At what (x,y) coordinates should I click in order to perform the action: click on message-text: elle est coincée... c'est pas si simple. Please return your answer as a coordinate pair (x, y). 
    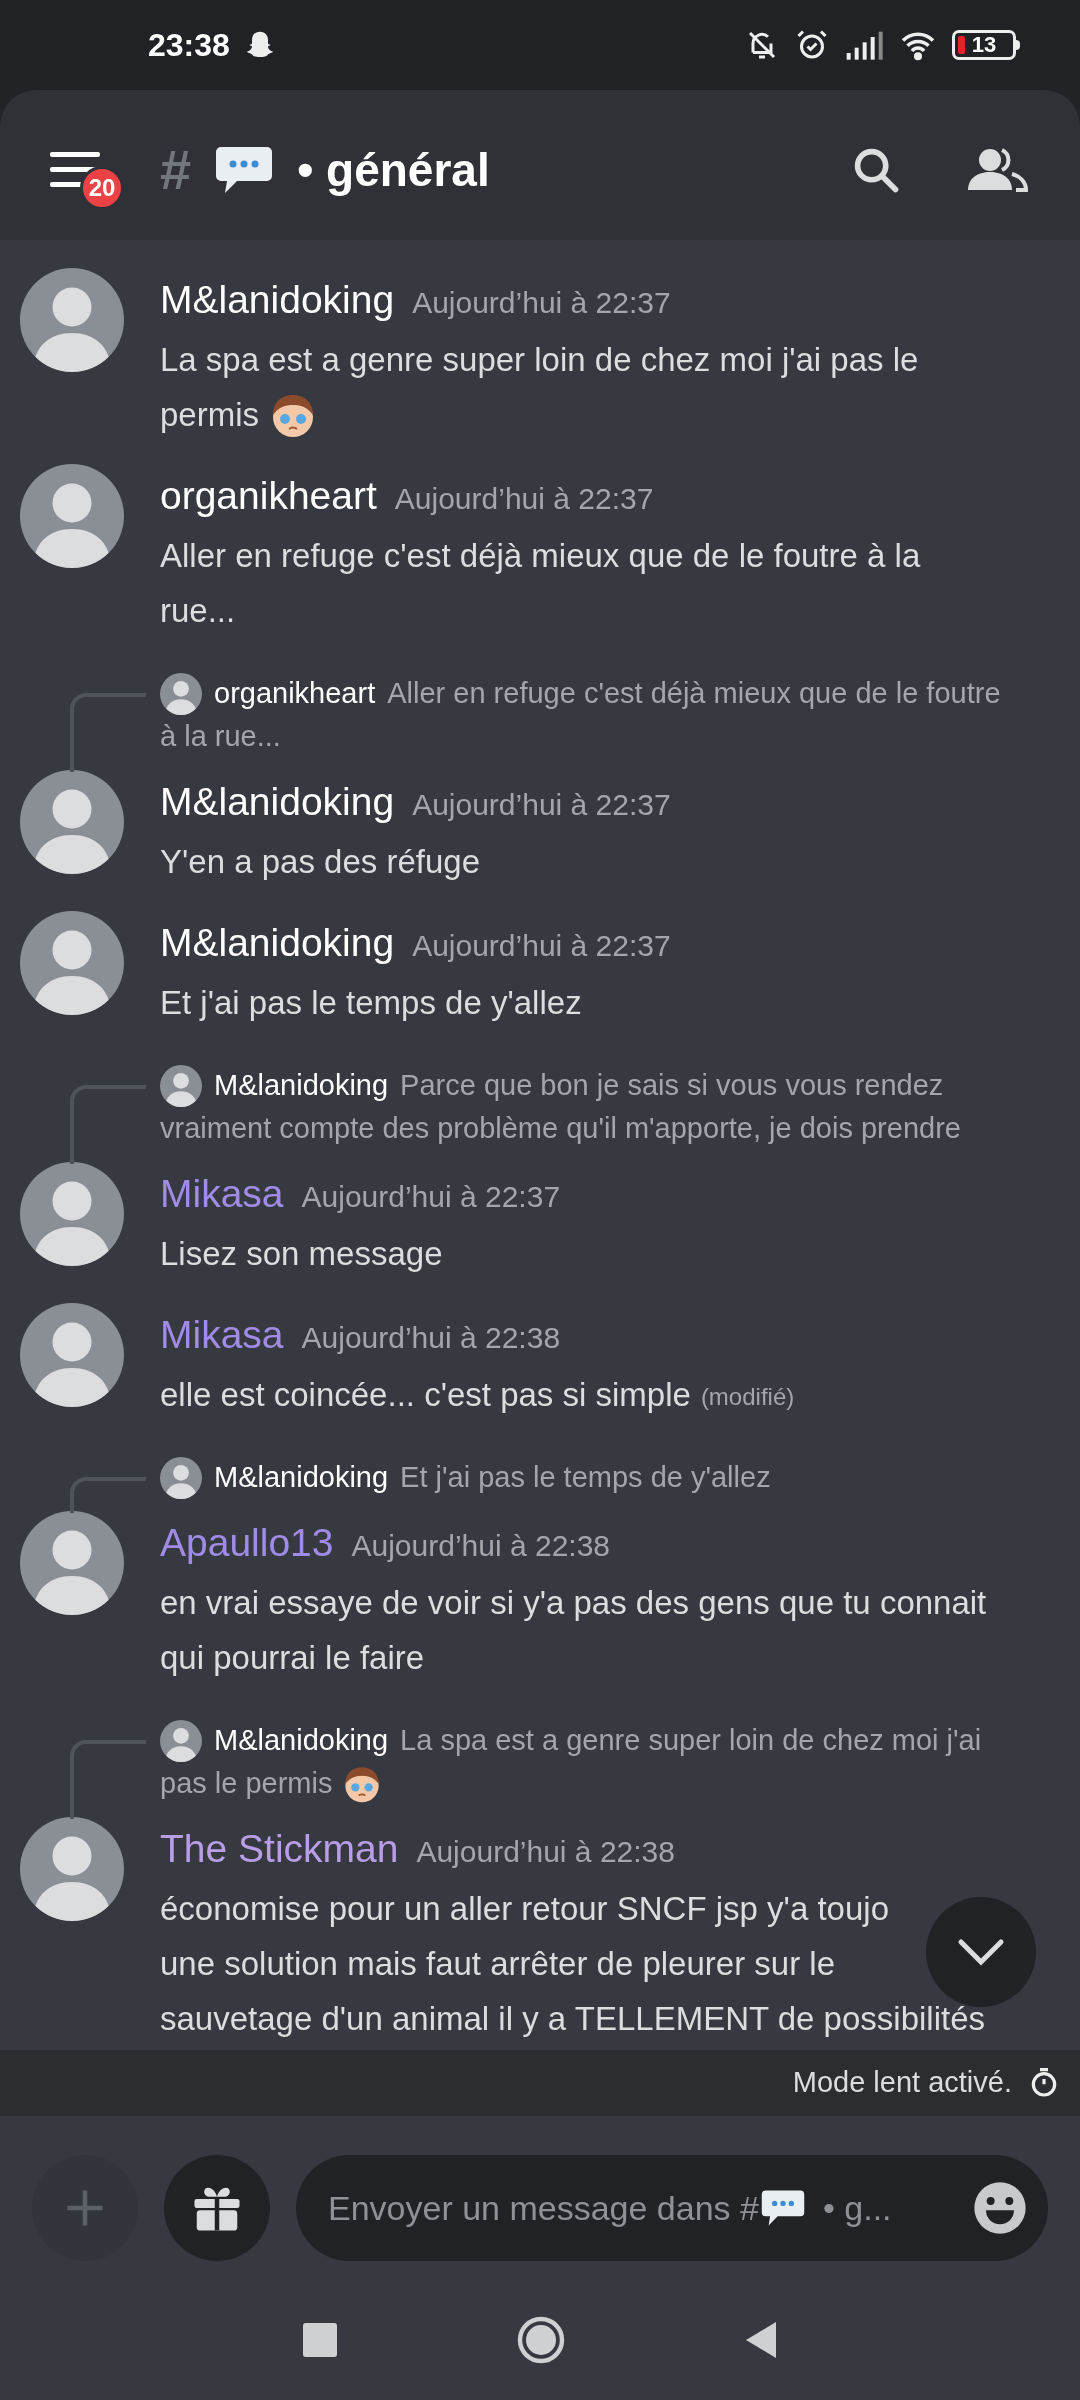
    Looking at the image, I should click on (425, 1394).